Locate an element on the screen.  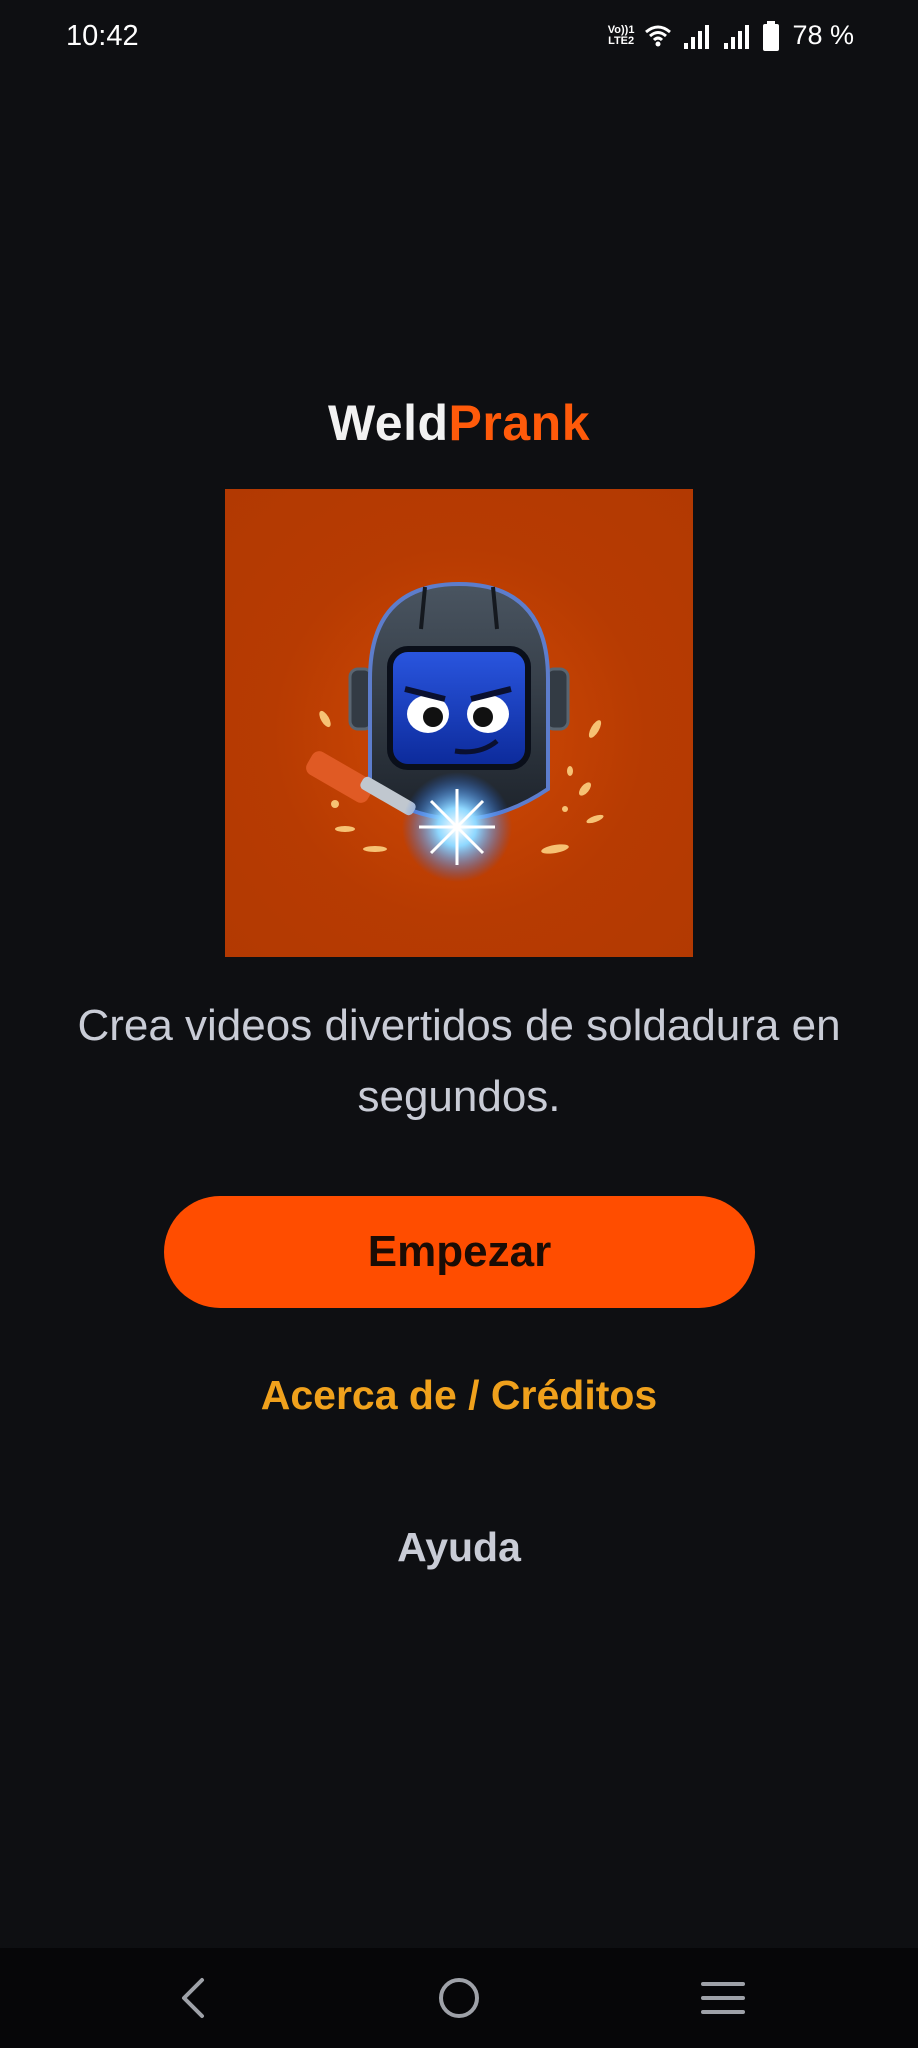
status-bar: 10:42 Vo))1 LTE2 78 % is located at coordinates (459, 39).